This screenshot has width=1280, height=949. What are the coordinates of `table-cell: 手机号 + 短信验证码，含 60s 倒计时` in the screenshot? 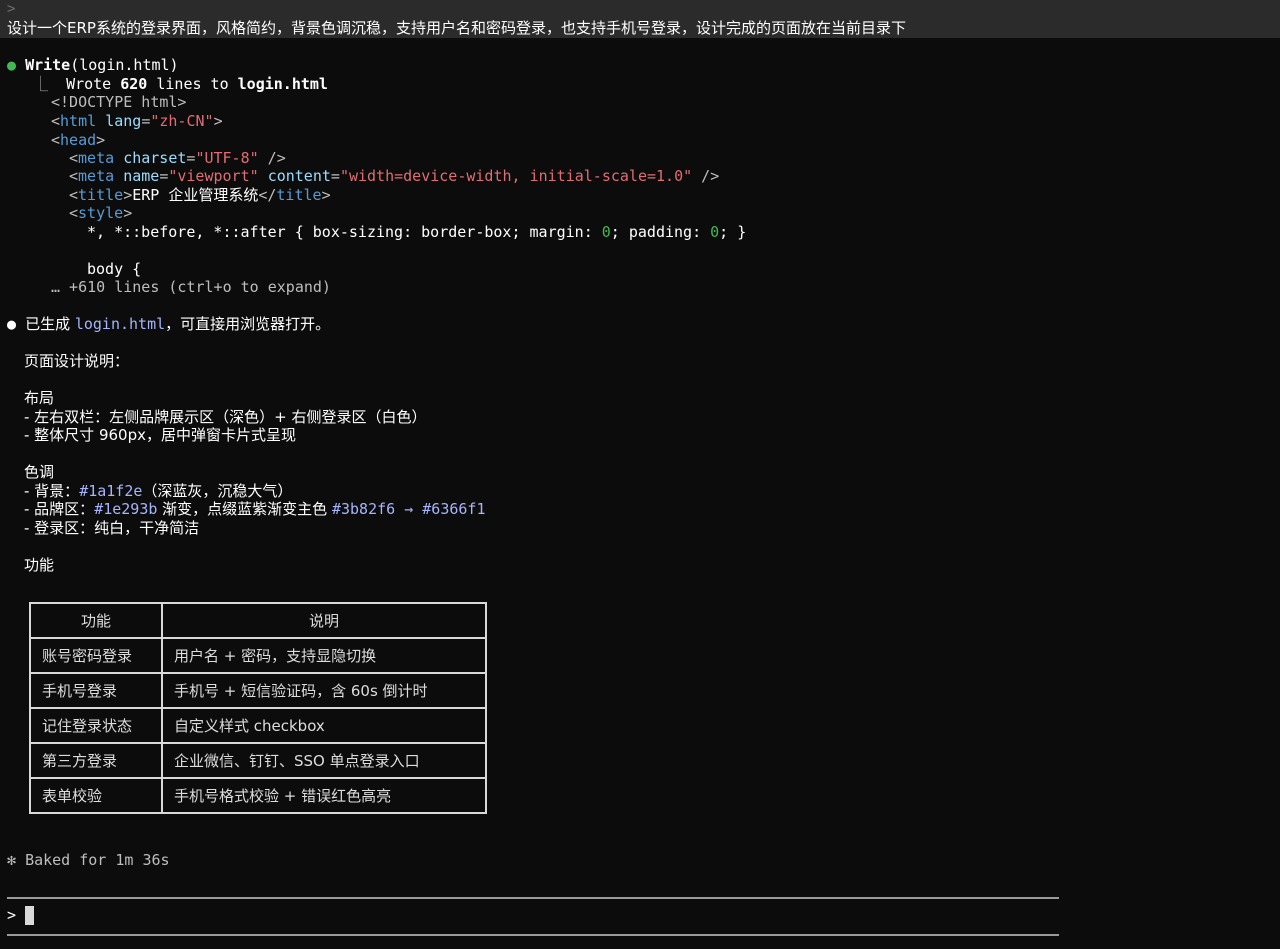 It's located at (324, 690).